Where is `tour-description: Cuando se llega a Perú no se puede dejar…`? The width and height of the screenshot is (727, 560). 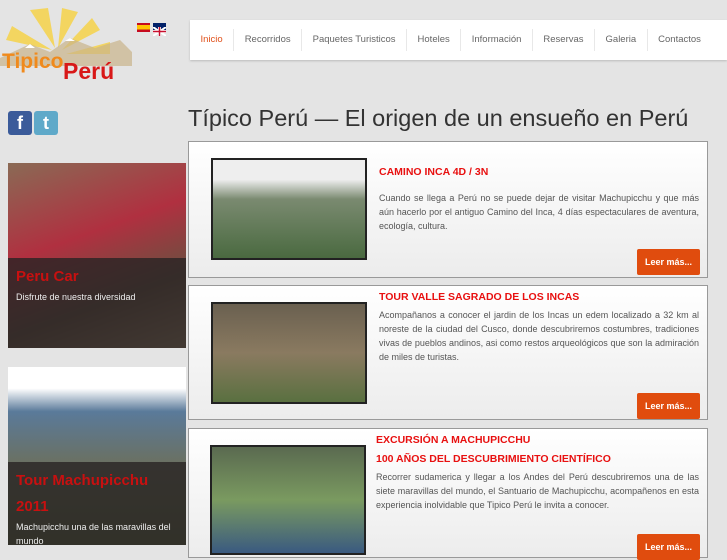 tour-description: Cuando se llega a Perú no se puede dejar… is located at coordinates (539, 212).